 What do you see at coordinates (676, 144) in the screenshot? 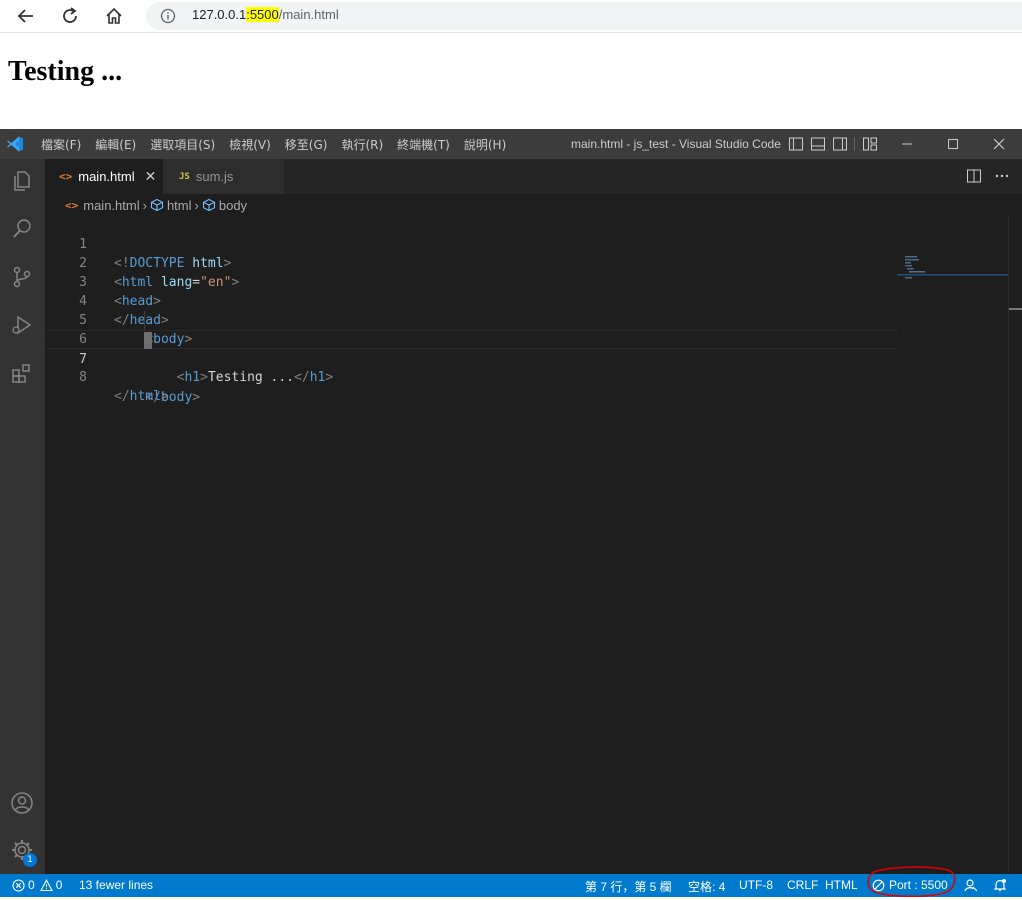
I see `window-title: main.html - js_test - Visual Studio Code` at bounding box center [676, 144].